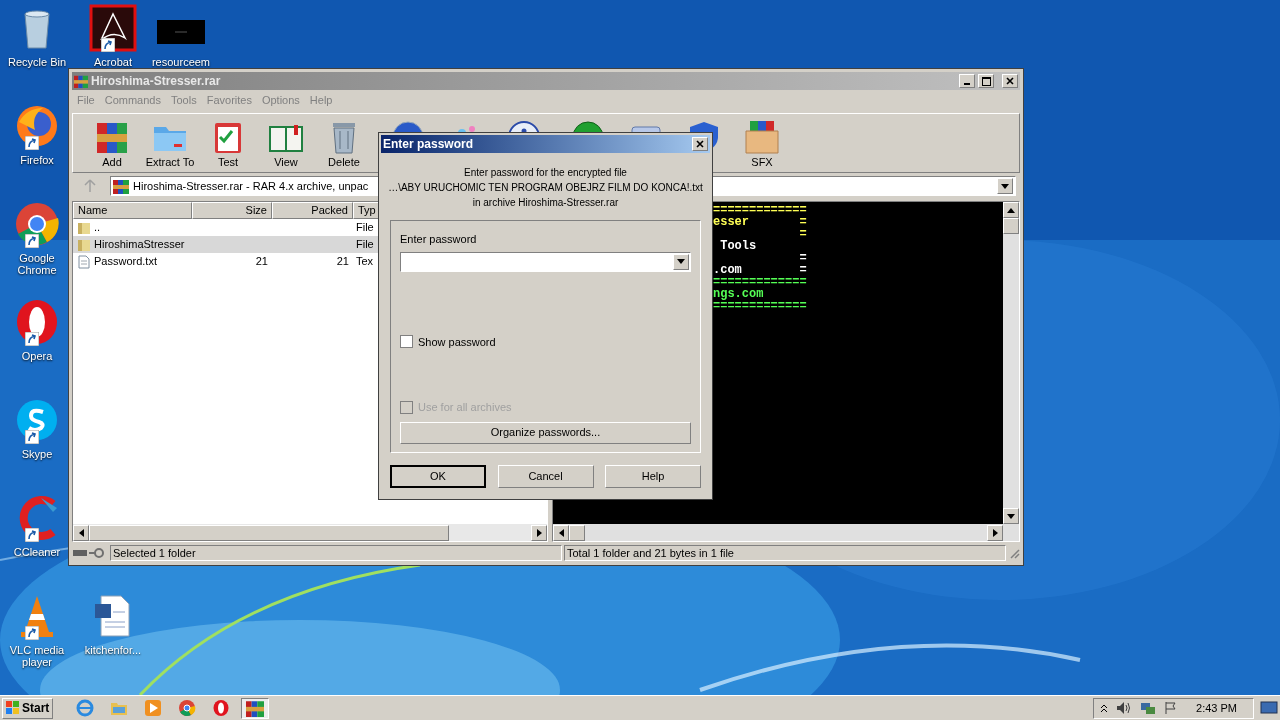 The image size is (1280, 720). What do you see at coordinates (545, 188) in the screenshot?
I see `dialog-message: …\ABY URUCHOMIC TEN PROGRAM OBEJRZ FILM DO KONCA!.txt` at bounding box center [545, 188].